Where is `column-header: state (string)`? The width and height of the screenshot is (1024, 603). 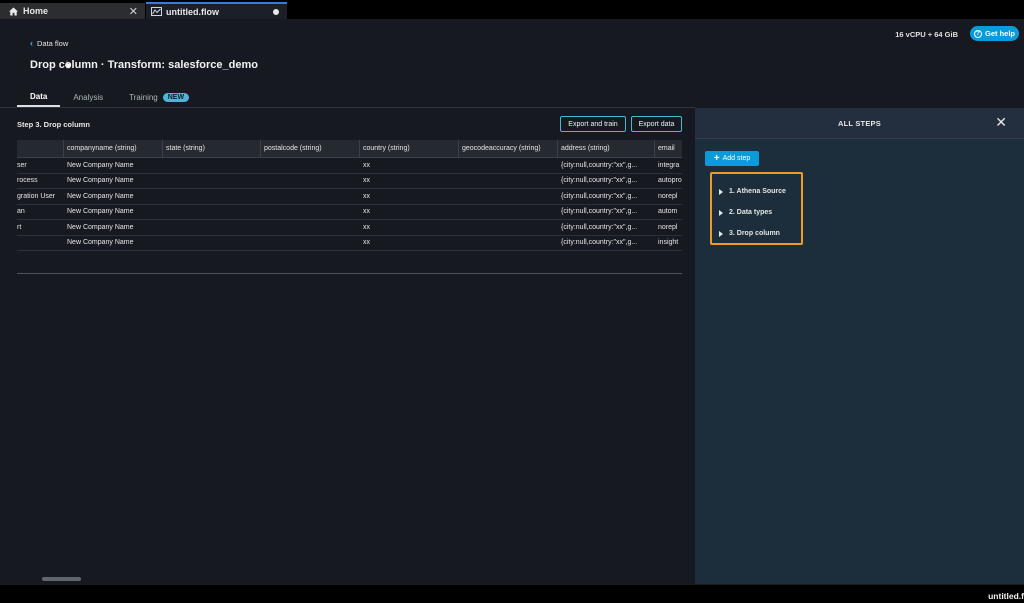 column-header: state (string) is located at coordinates (212, 148).